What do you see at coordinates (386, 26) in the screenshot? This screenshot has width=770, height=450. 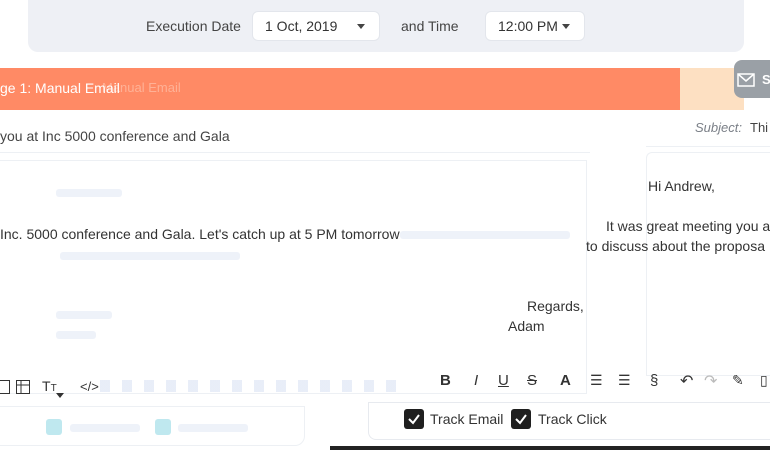 I see `execution-bar` at bounding box center [386, 26].